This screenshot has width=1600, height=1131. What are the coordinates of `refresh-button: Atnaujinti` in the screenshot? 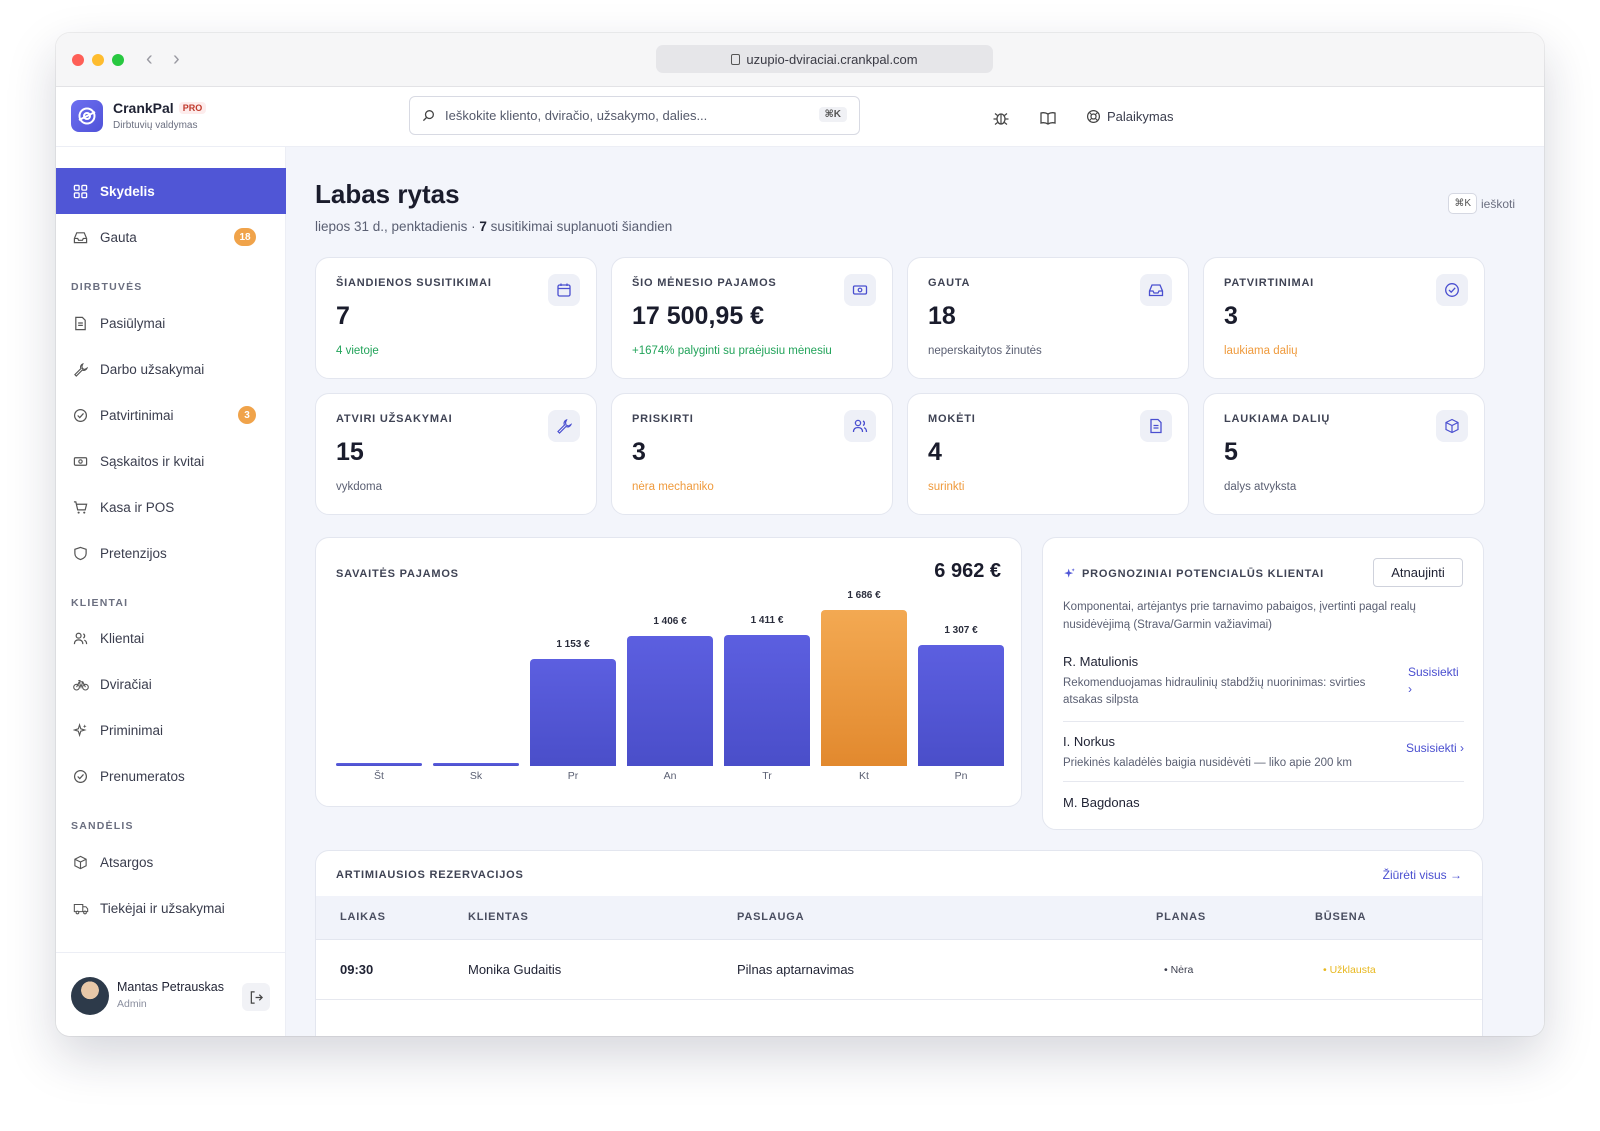 It's located at (1418, 572).